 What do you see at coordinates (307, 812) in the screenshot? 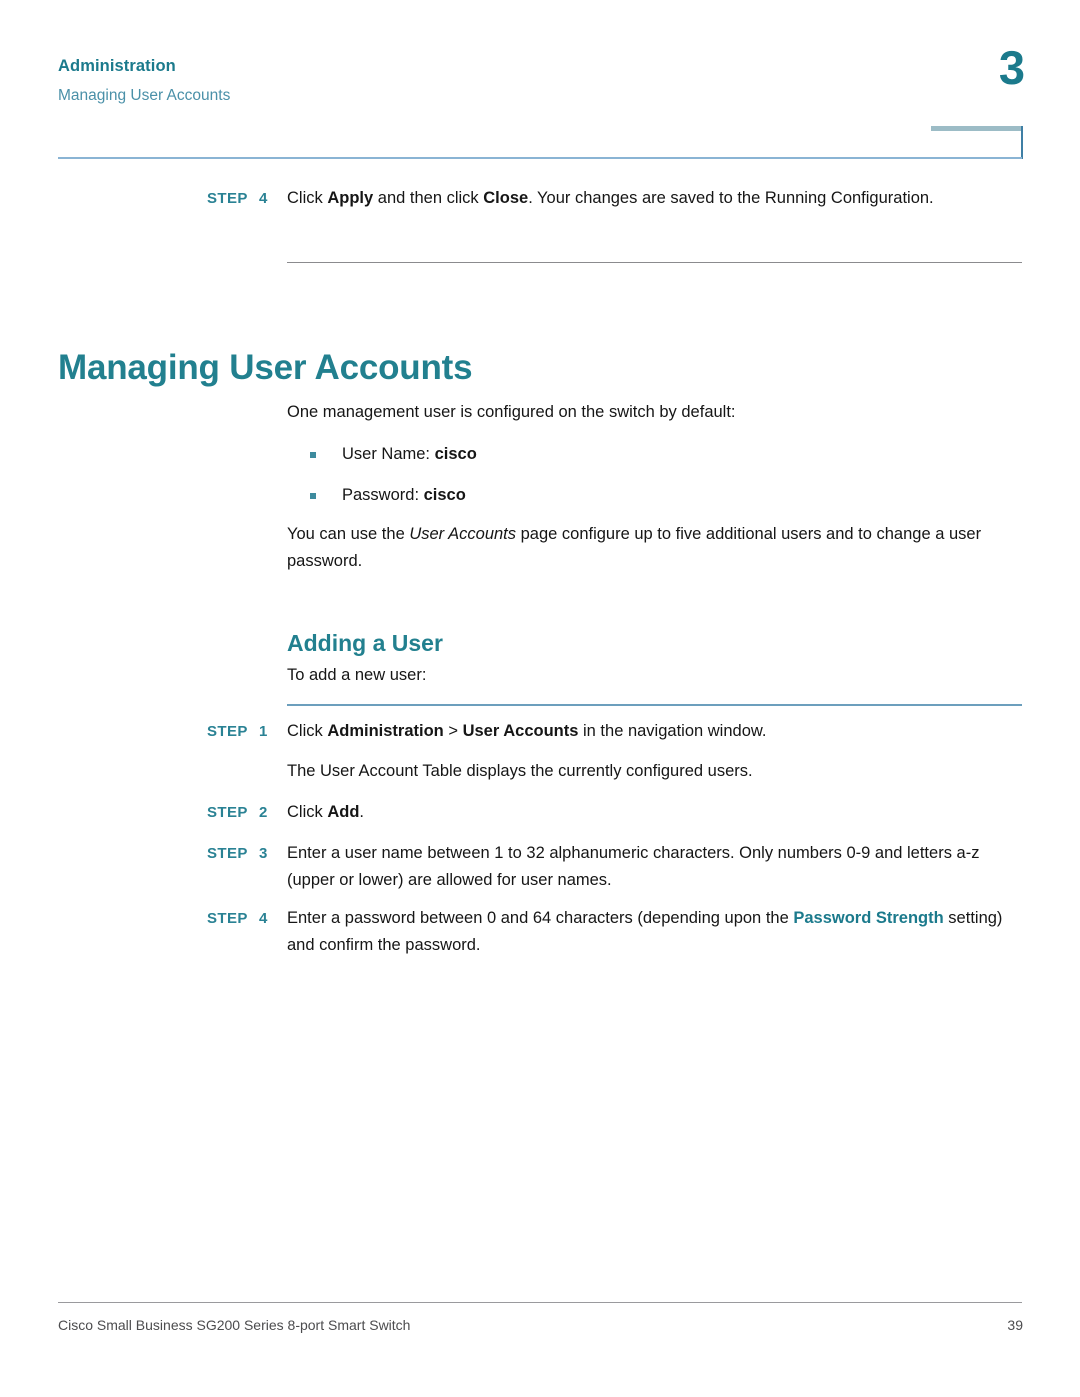
I see `step2-part1: Click` at bounding box center [307, 812].